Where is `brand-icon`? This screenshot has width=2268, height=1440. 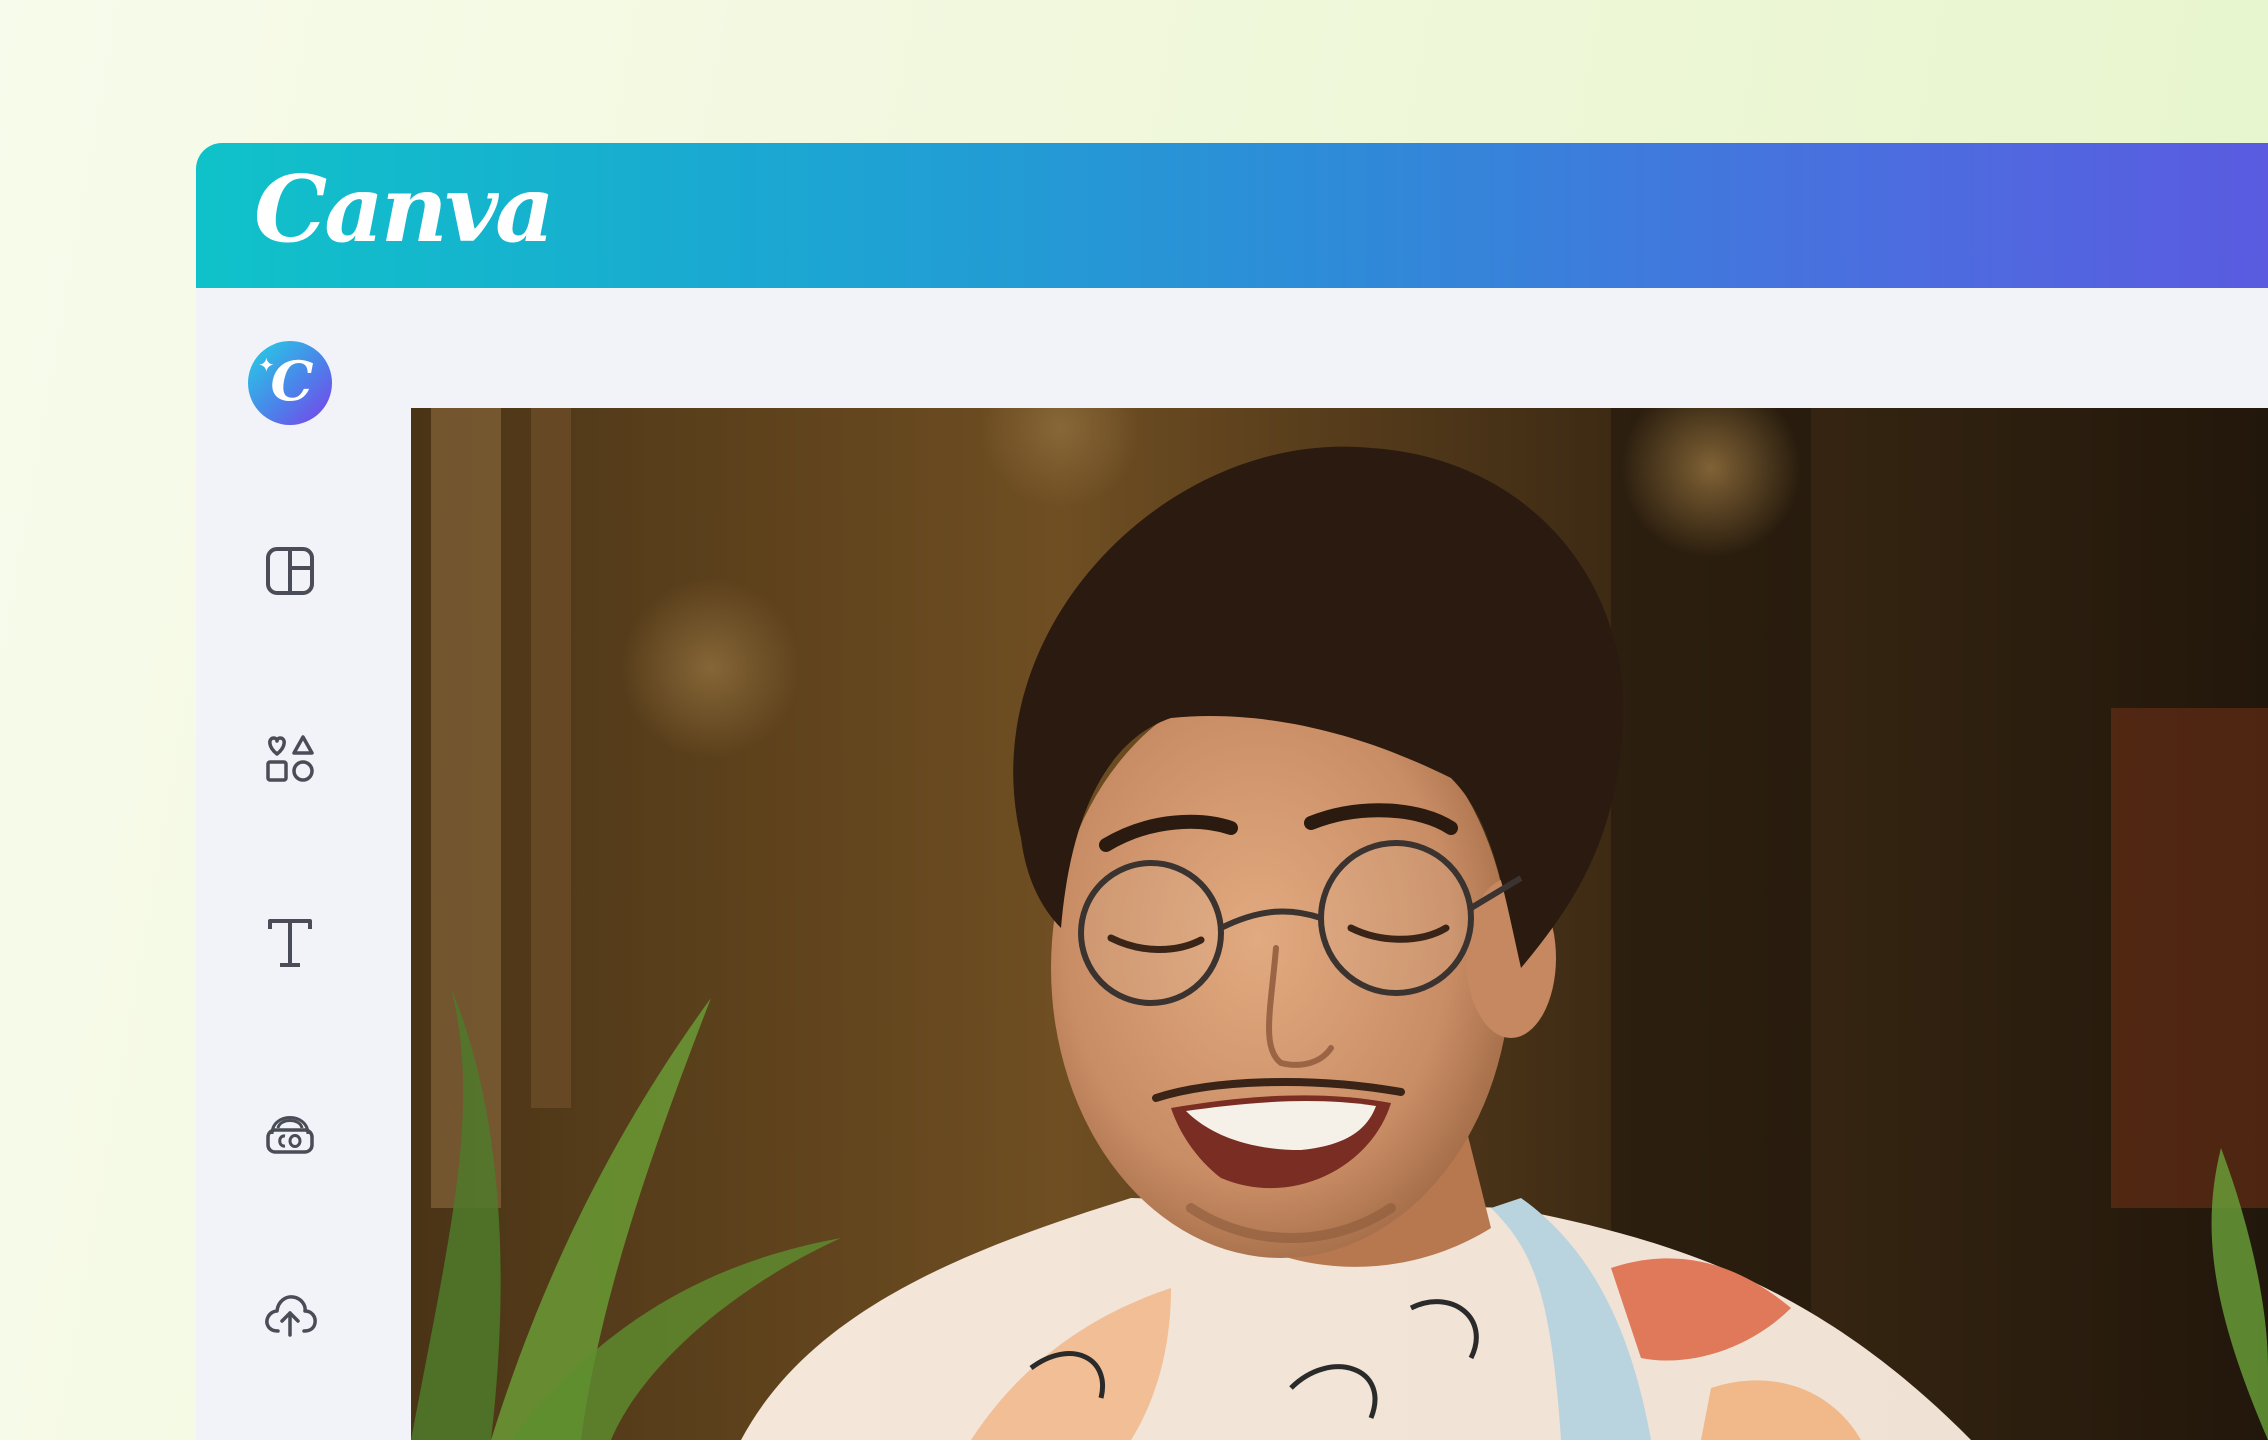
brand-icon is located at coordinates (290, 1135).